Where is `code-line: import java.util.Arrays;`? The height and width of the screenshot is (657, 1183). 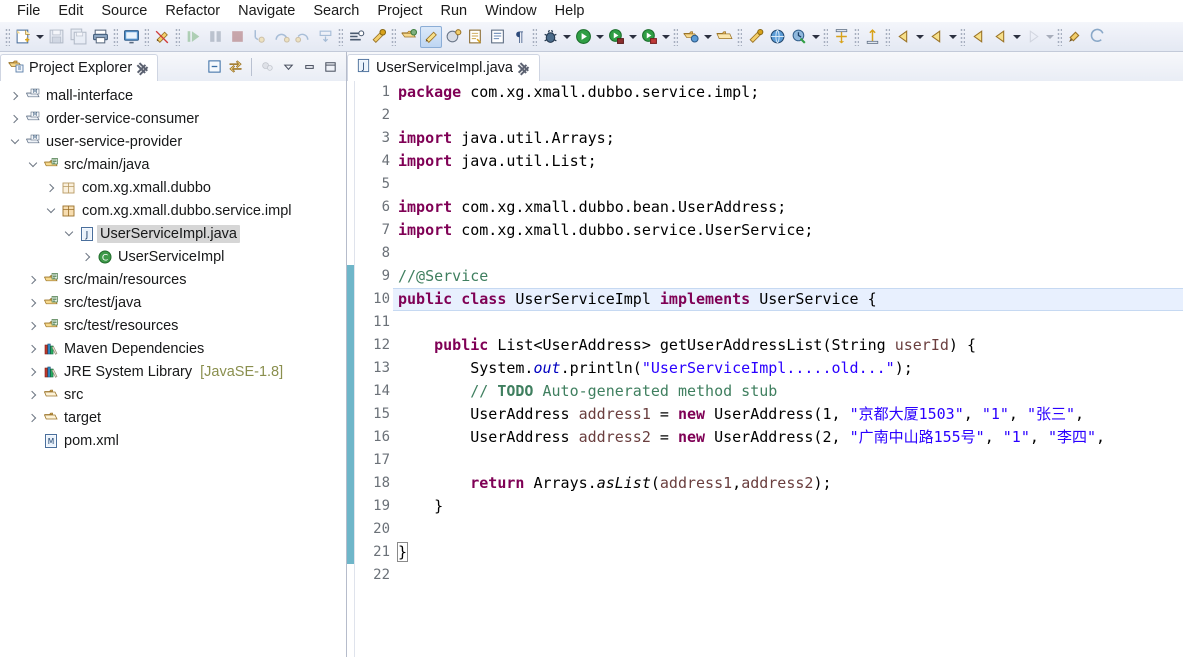 code-line: import java.util.Arrays; is located at coordinates (788, 138).